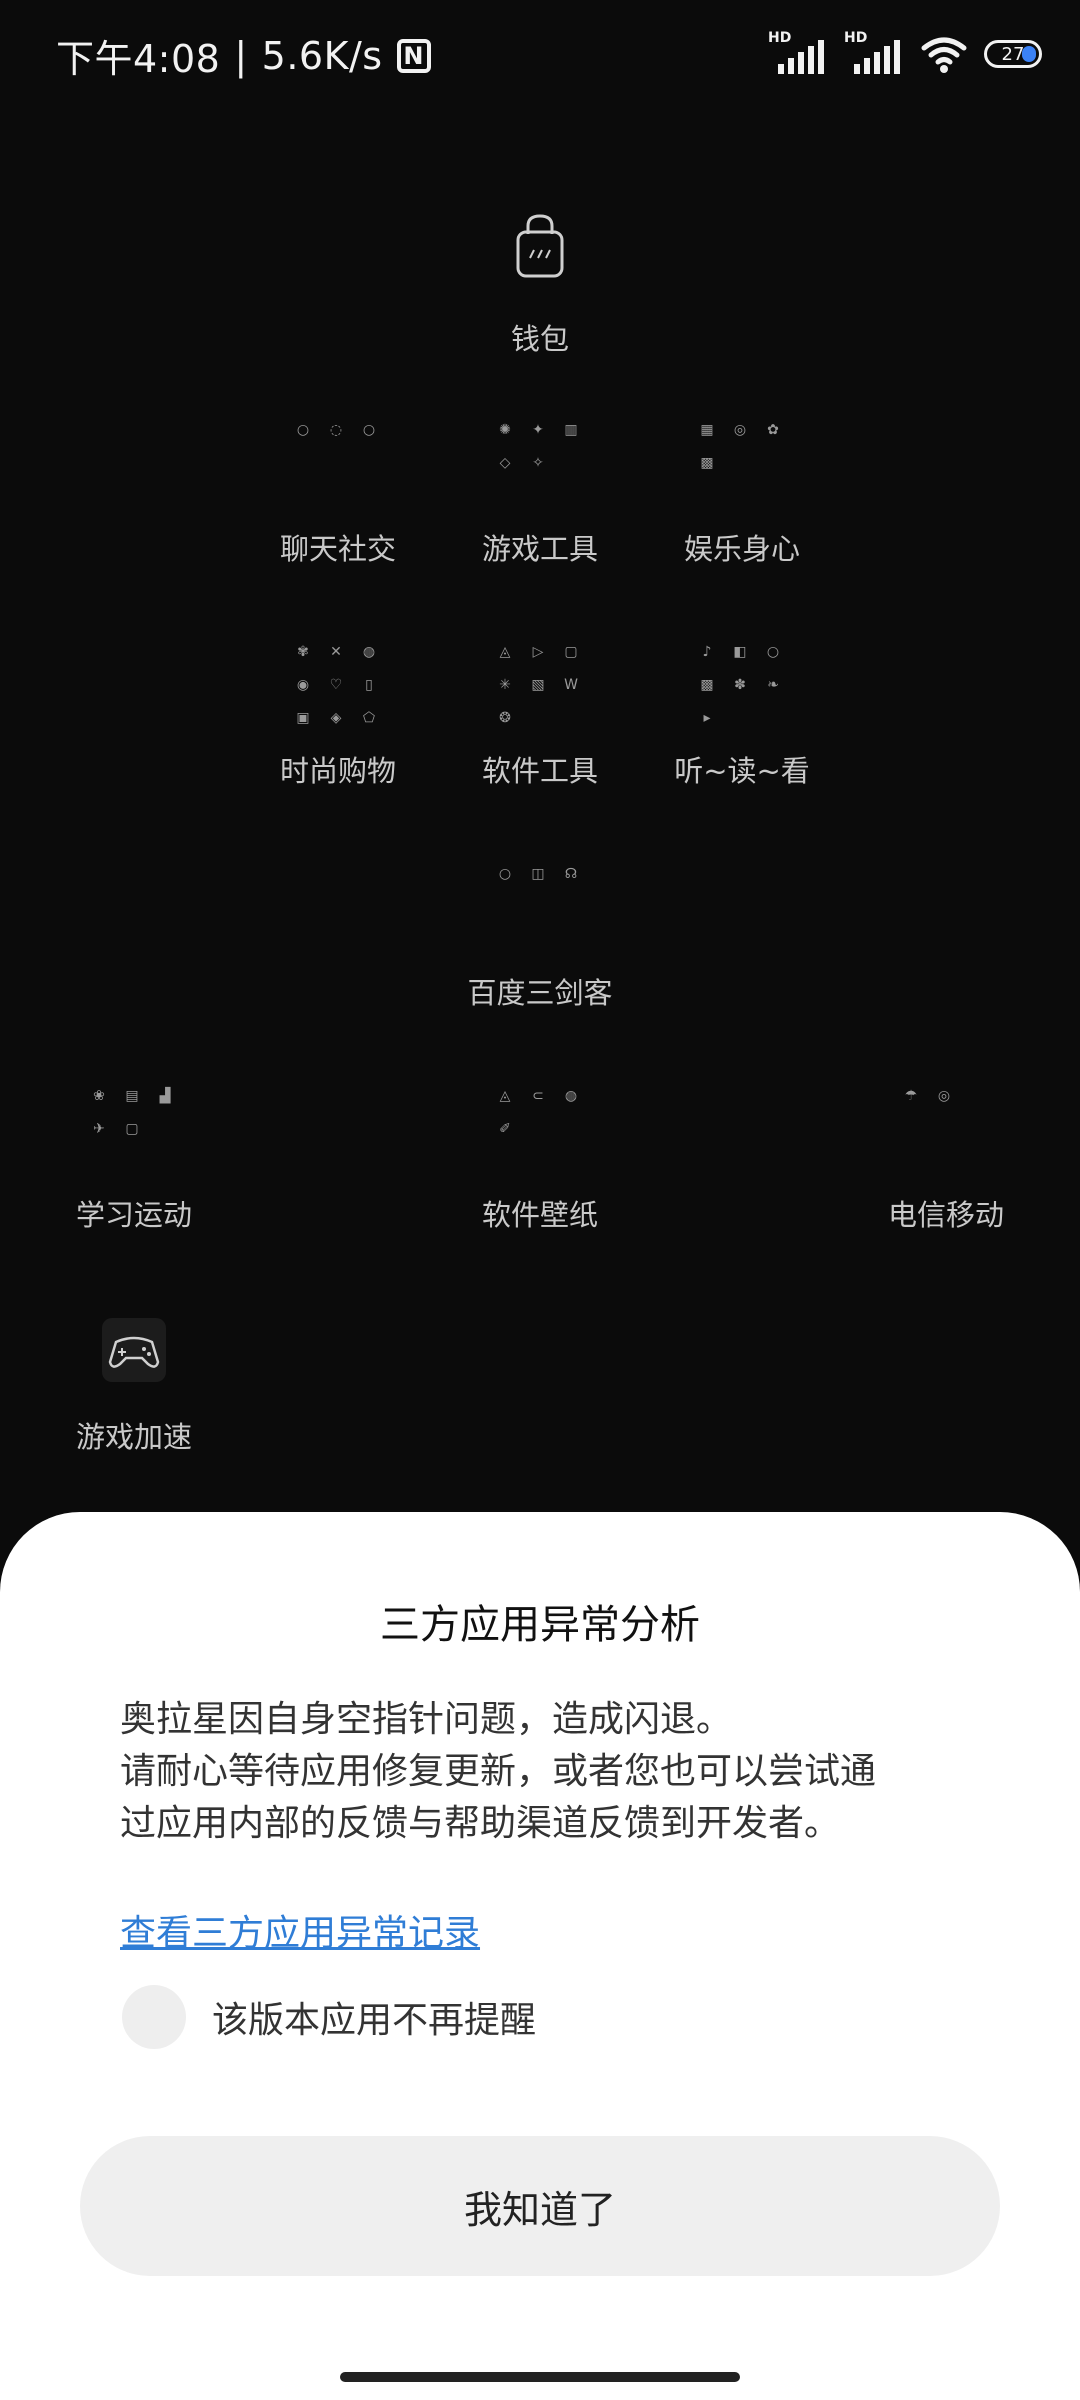 Image resolution: width=1080 pixels, height=2400 pixels. Describe the element at coordinates (540, 1131) in the screenshot. I see `folder-preview: ◬ ⊂ ◍ ✐` at that location.